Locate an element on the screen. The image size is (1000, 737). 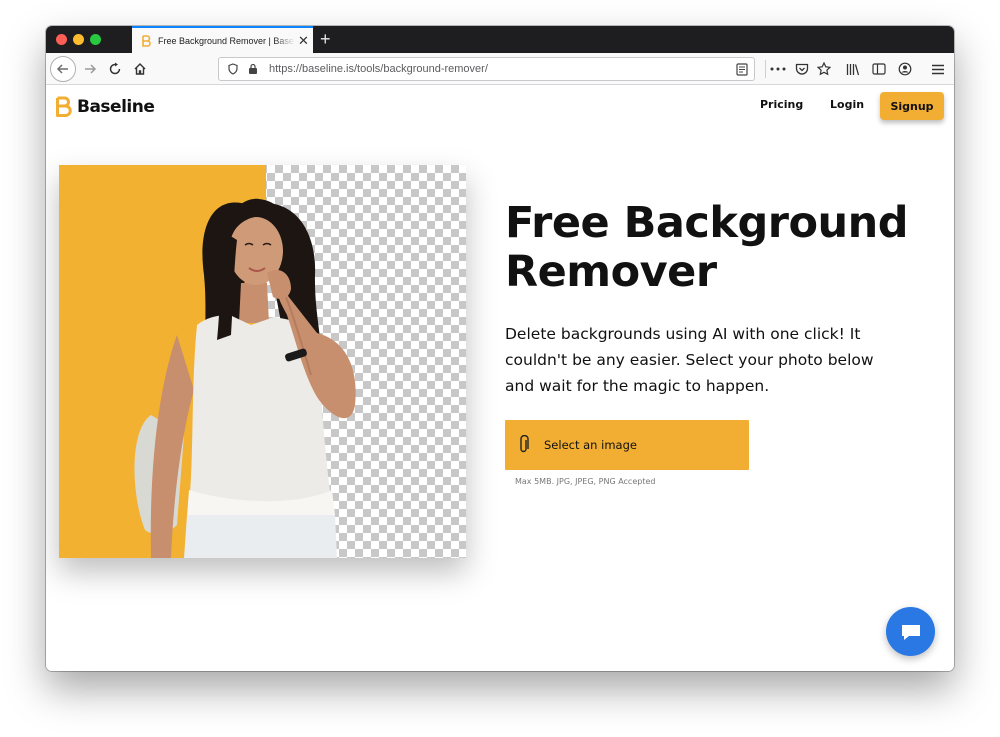
hero-title: Free Background Remover is located at coordinates (720, 248).